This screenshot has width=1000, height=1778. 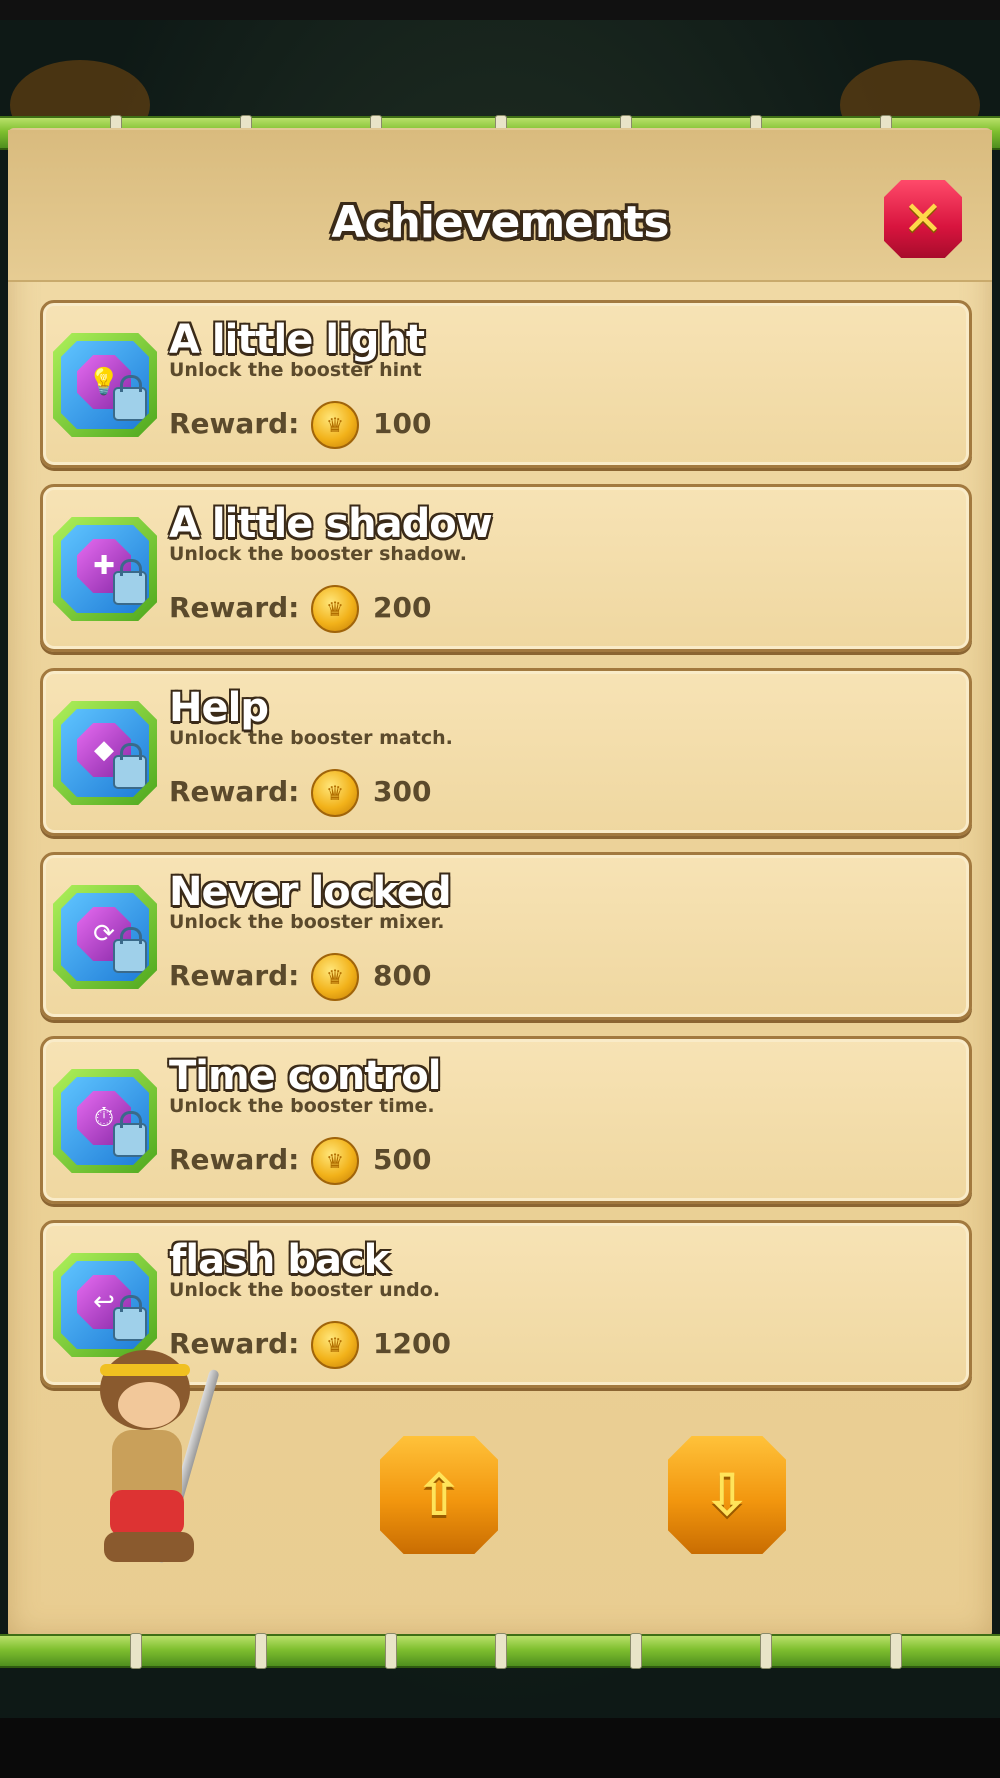 What do you see at coordinates (500, 1651) in the screenshot?
I see `bamboo-bottom` at bounding box center [500, 1651].